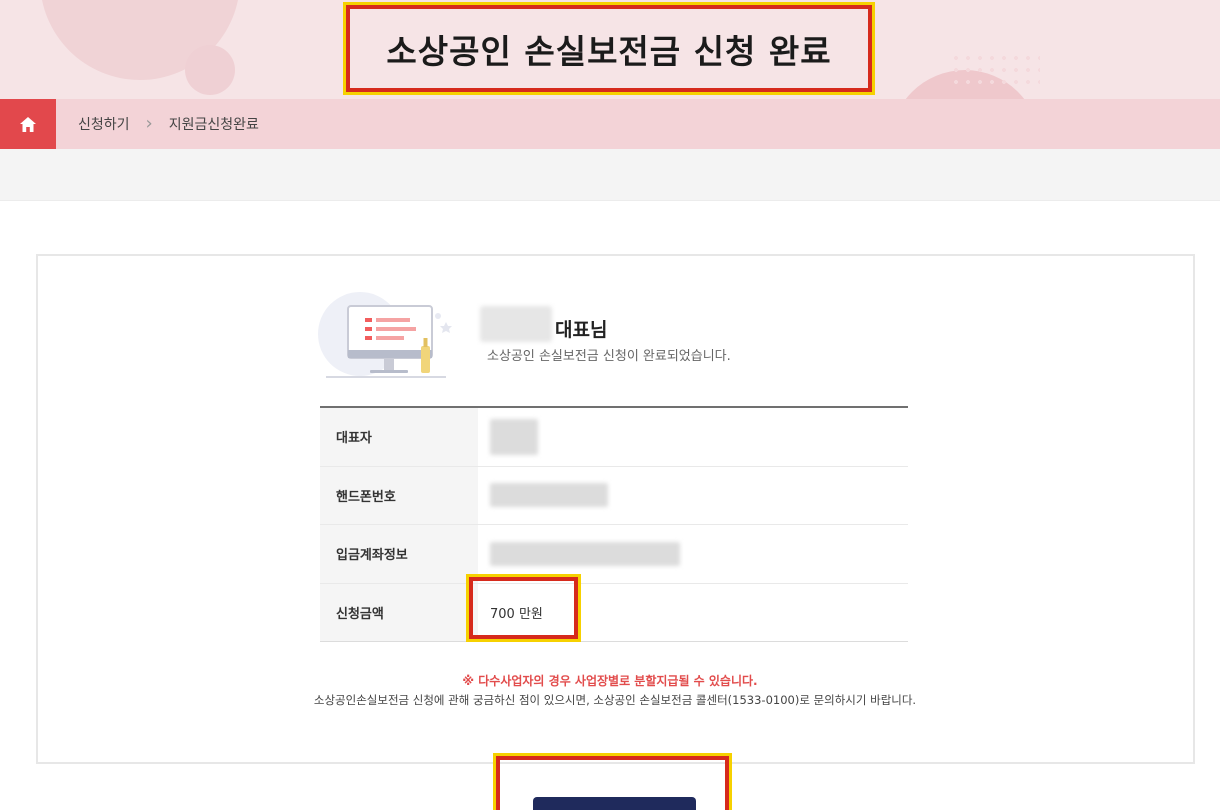  Describe the element at coordinates (516, 324) in the screenshot. I see `representative-name-redacted` at that location.